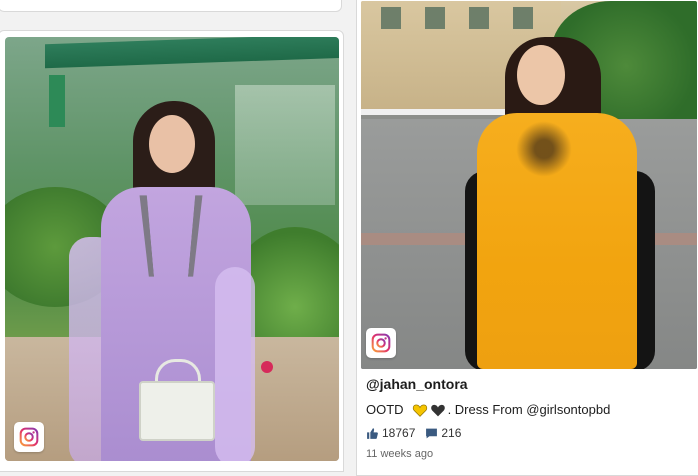 Image resolution: width=698 pixels, height=476 pixels. What do you see at coordinates (57, 101) in the screenshot?
I see `photo-sign` at bounding box center [57, 101].